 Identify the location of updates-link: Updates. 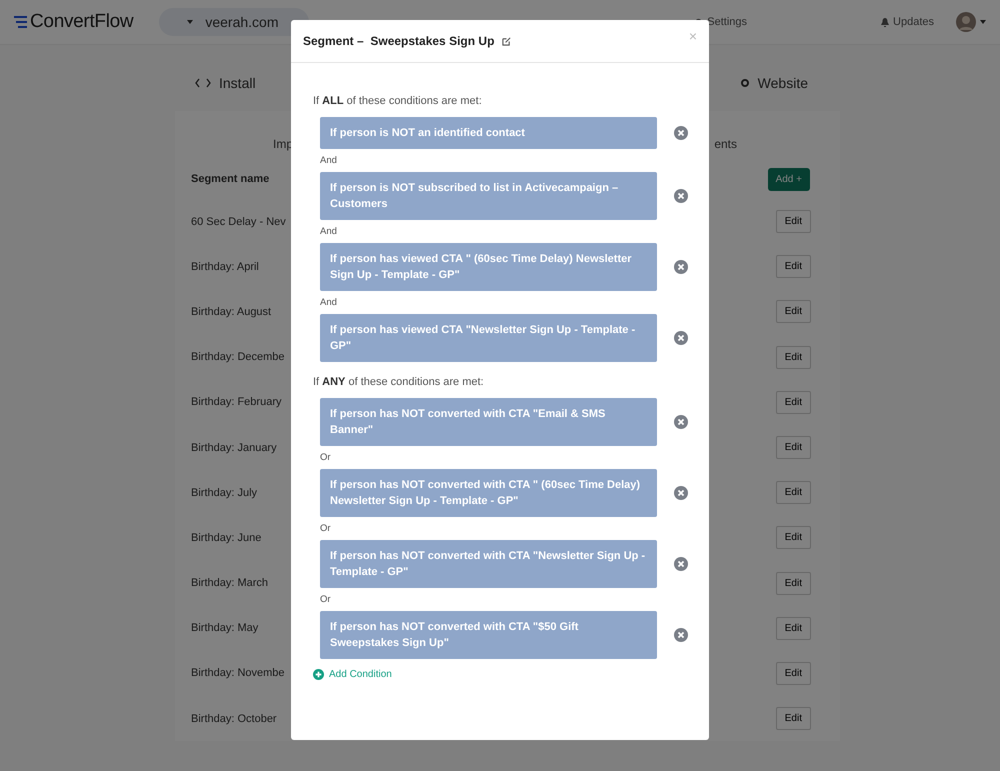
(907, 22).